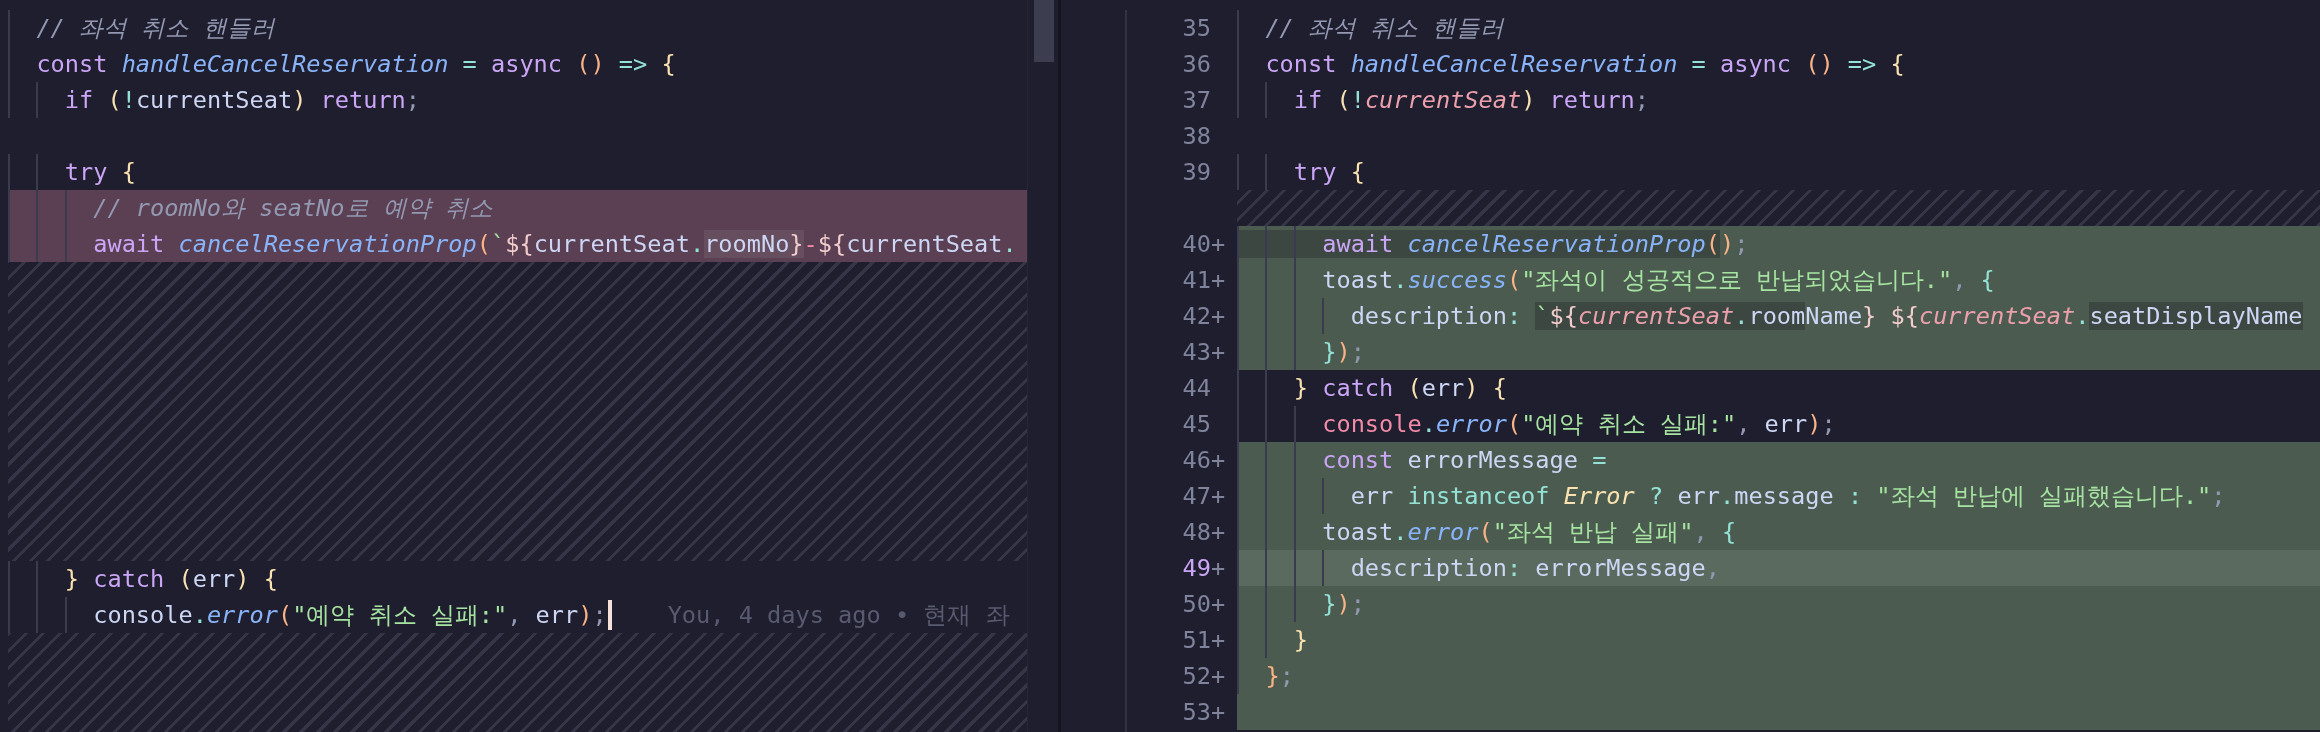 Image resolution: width=2320 pixels, height=732 pixels. Describe the element at coordinates (1196, 424) in the screenshot. I see `line-number: 45` at that location.